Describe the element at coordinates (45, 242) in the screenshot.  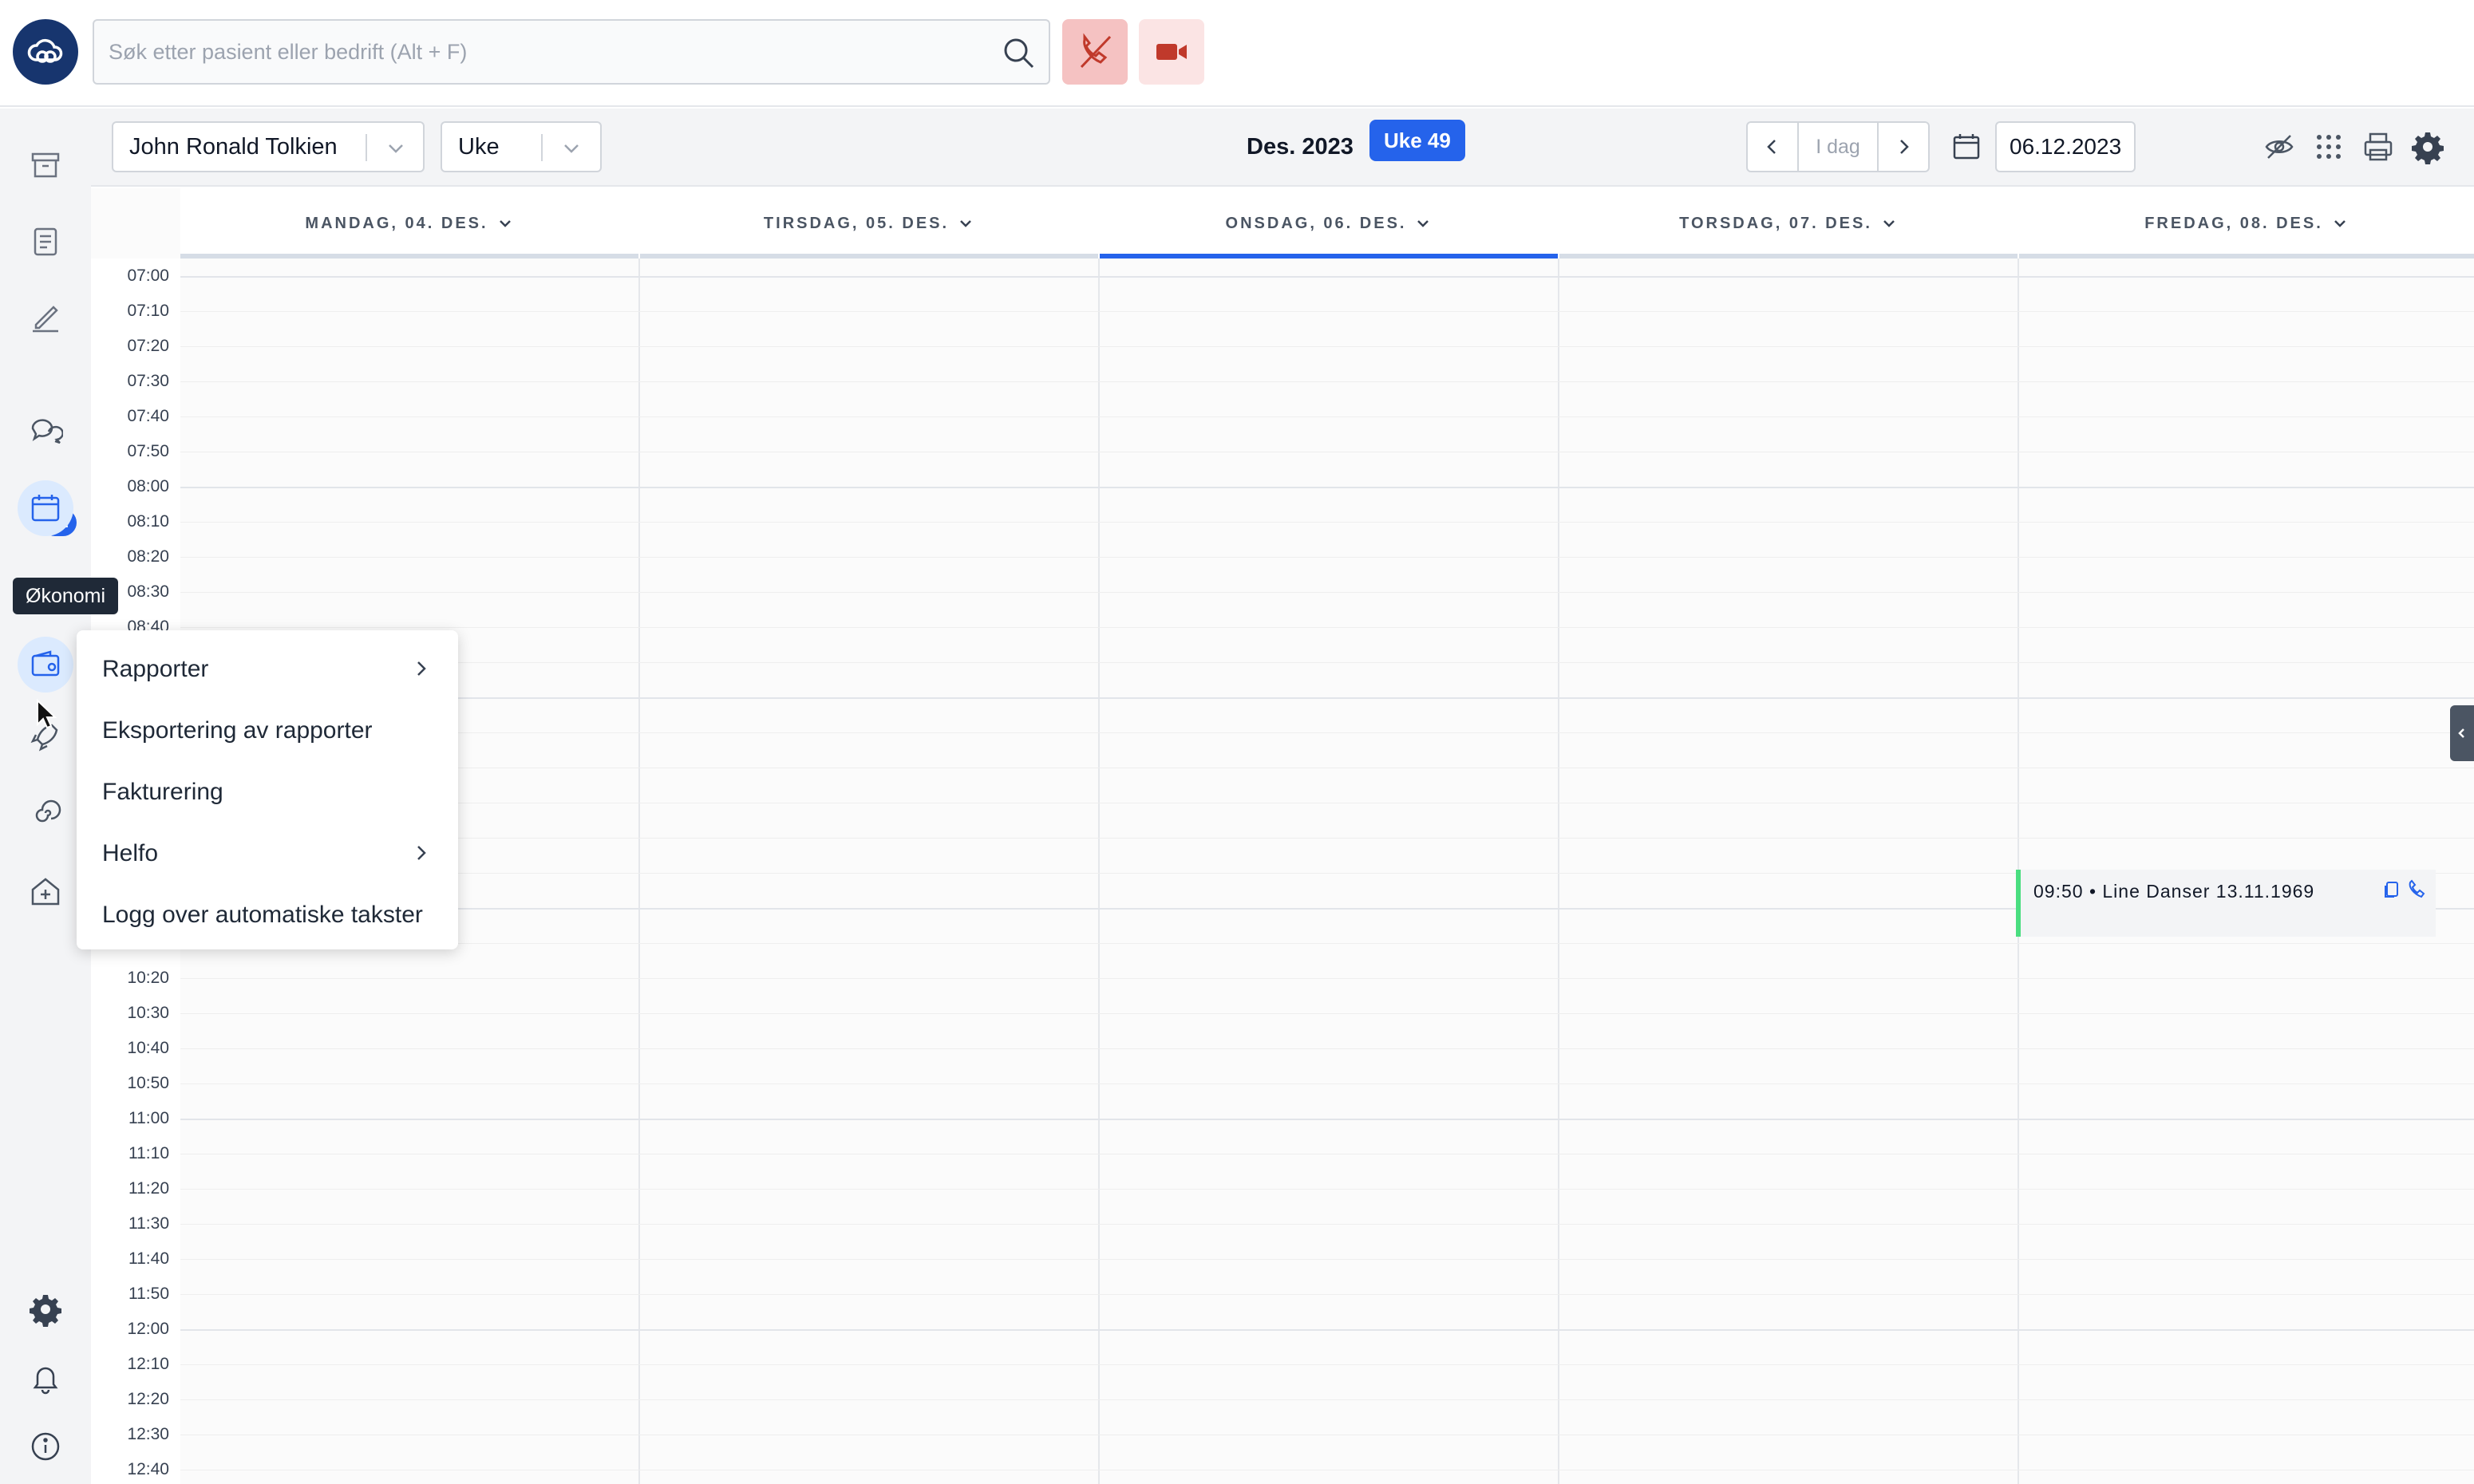
I see `sidebar-journal` at that location.